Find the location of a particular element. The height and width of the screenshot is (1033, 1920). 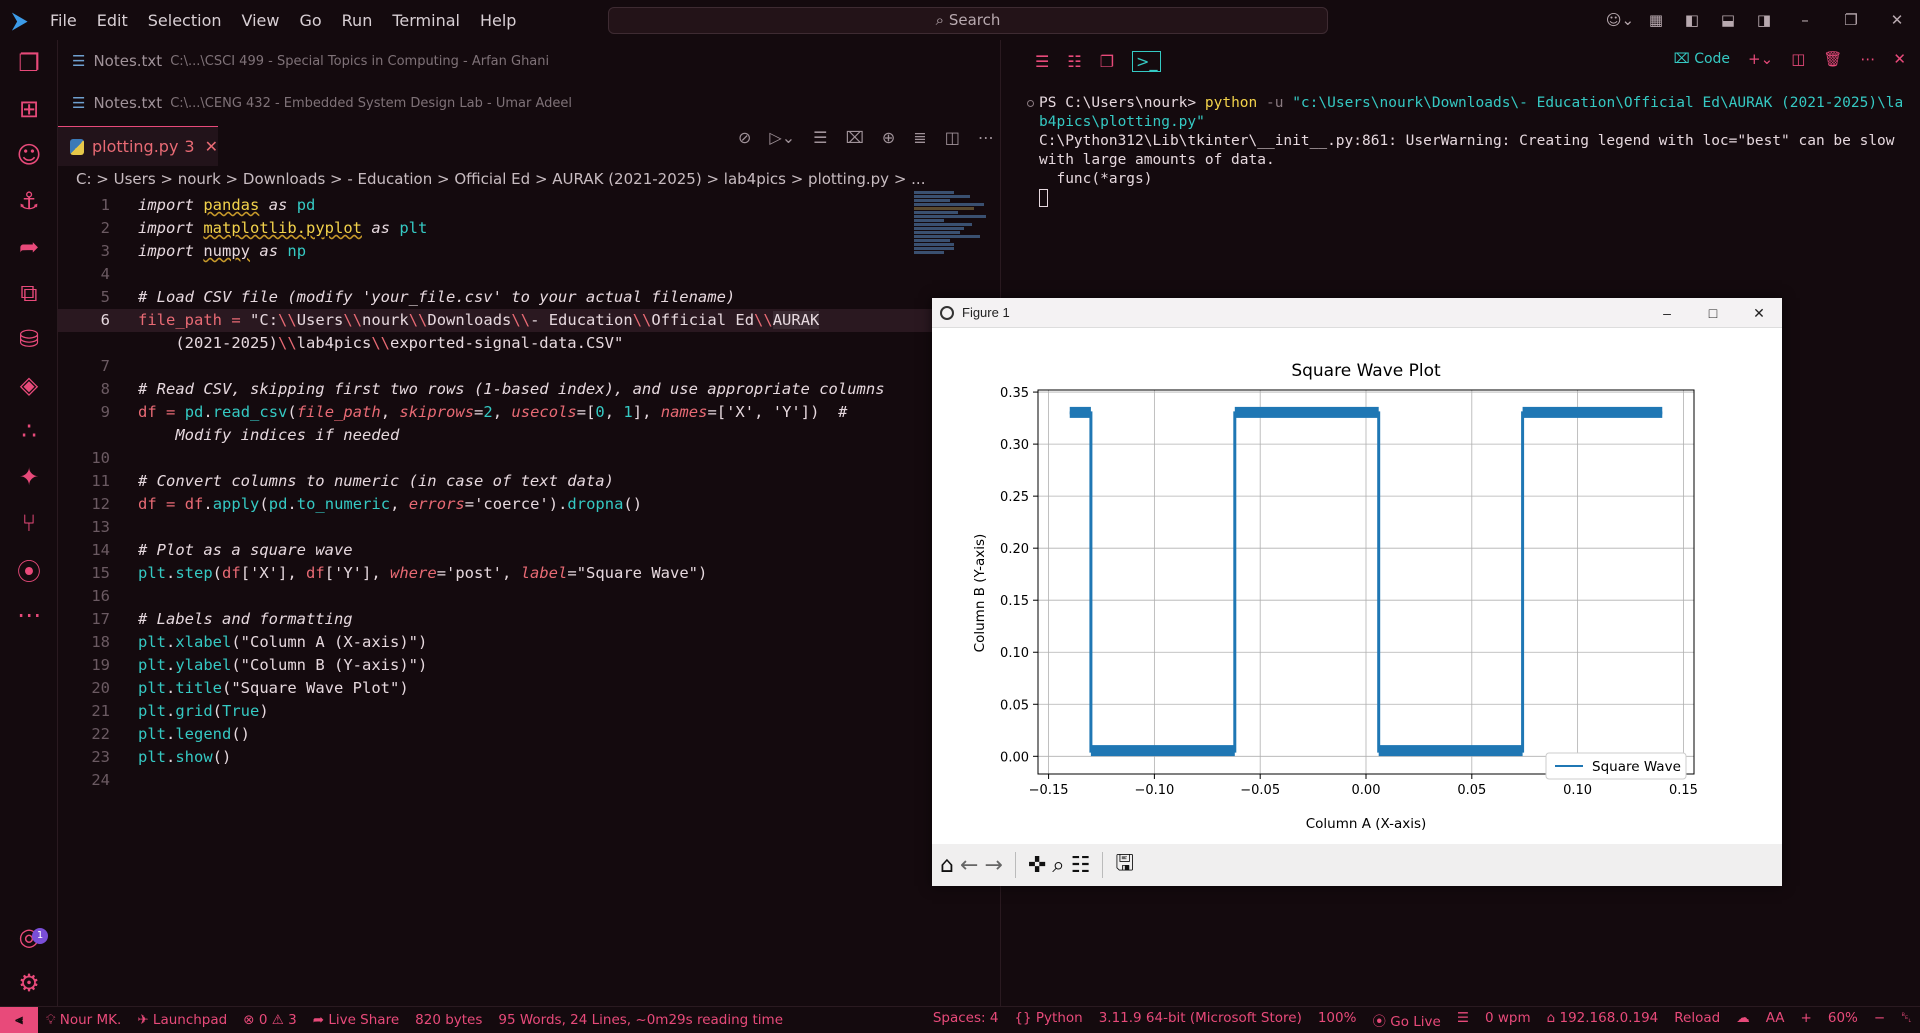

y-tick-label: 0.05 is located at coordinates (1014, 705).